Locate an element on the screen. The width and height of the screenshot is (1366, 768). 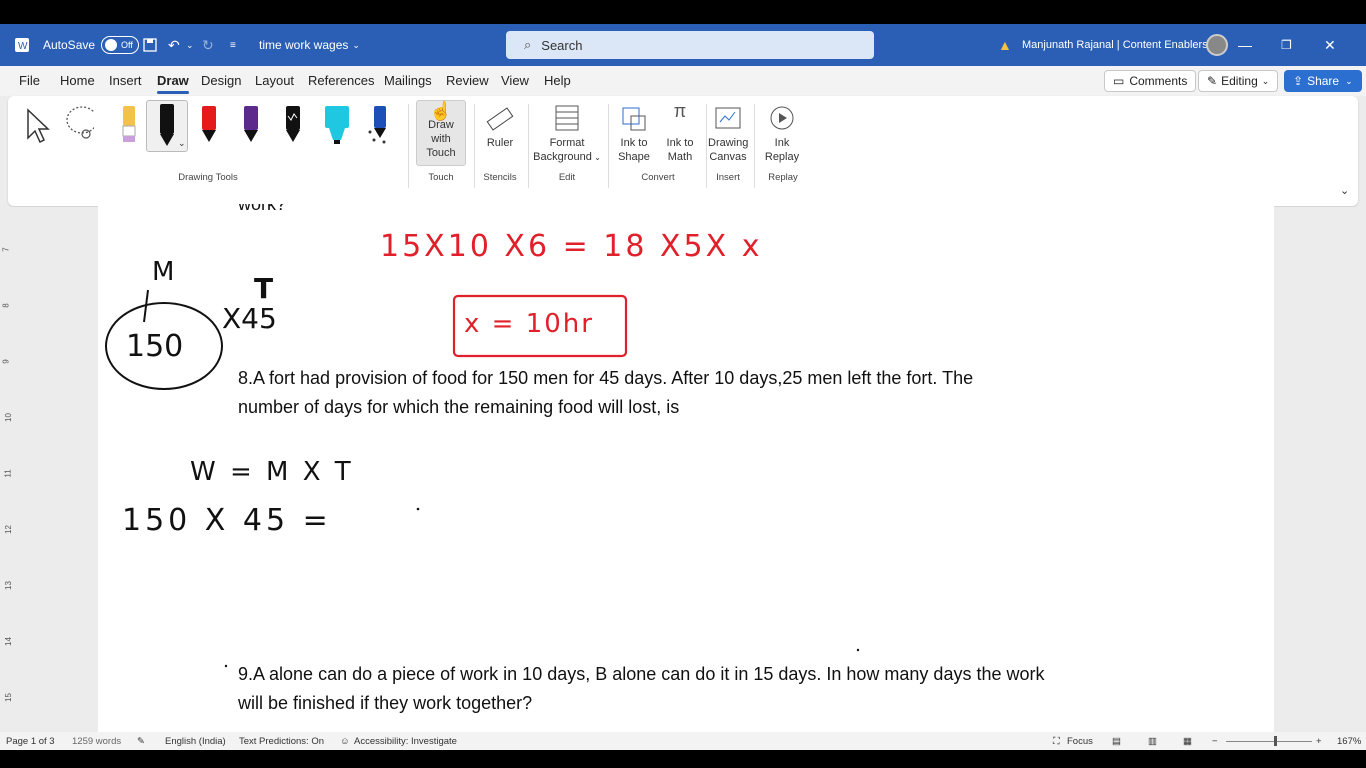
pen-purple-icon is located at coordinates (251, 127).